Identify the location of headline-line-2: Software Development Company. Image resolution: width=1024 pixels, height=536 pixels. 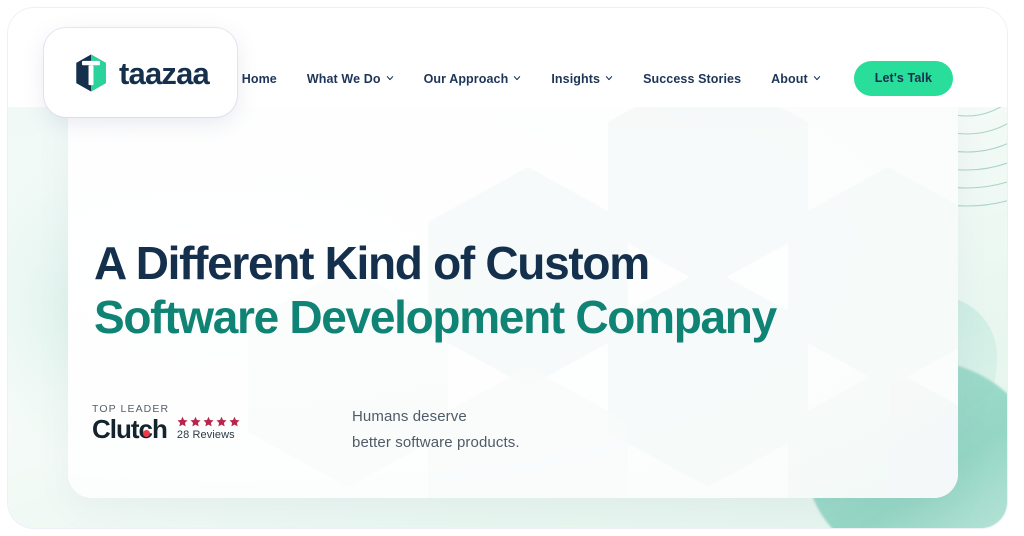
(435, 316).